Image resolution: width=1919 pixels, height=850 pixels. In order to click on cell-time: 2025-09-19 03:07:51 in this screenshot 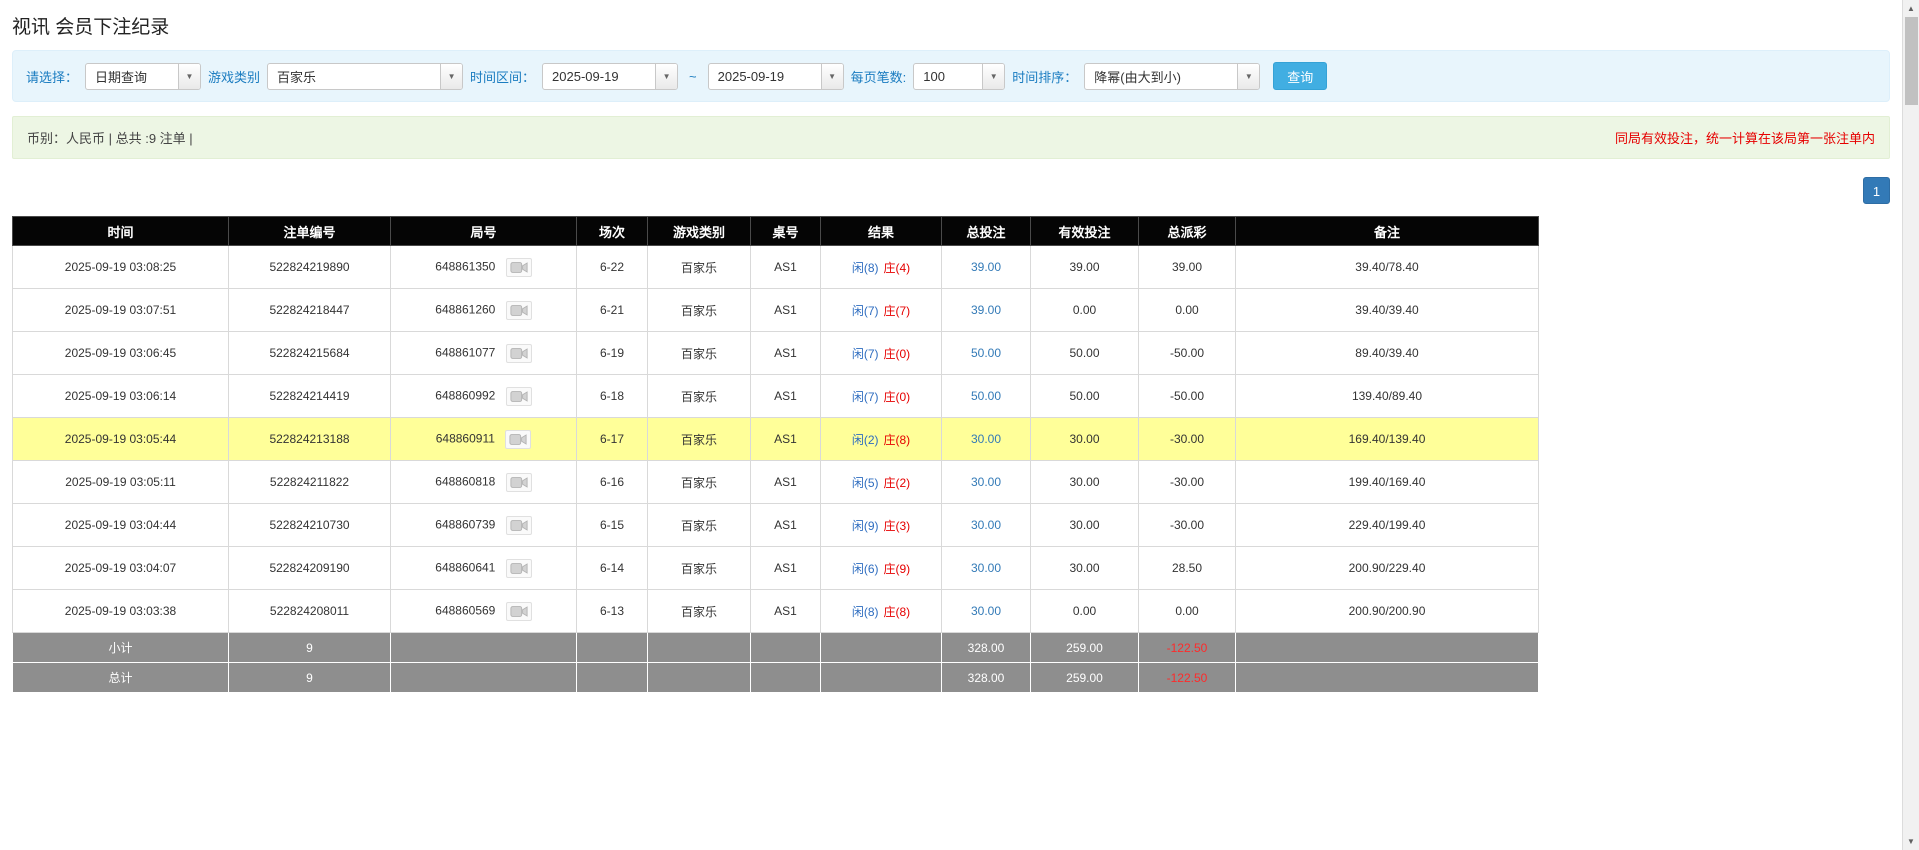, I will do `click(120, 310)`.